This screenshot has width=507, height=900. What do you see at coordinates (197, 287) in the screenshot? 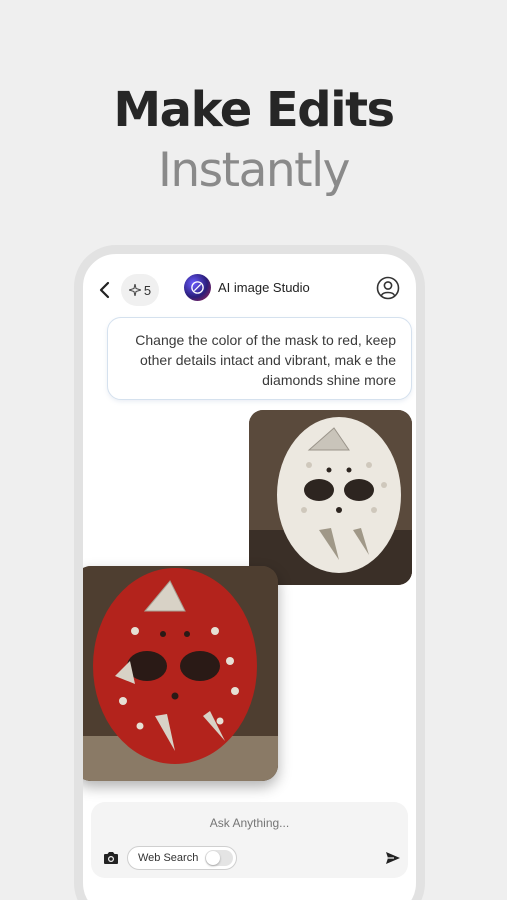
I see `ai-logo-icon` at bounding box center [197, 287].